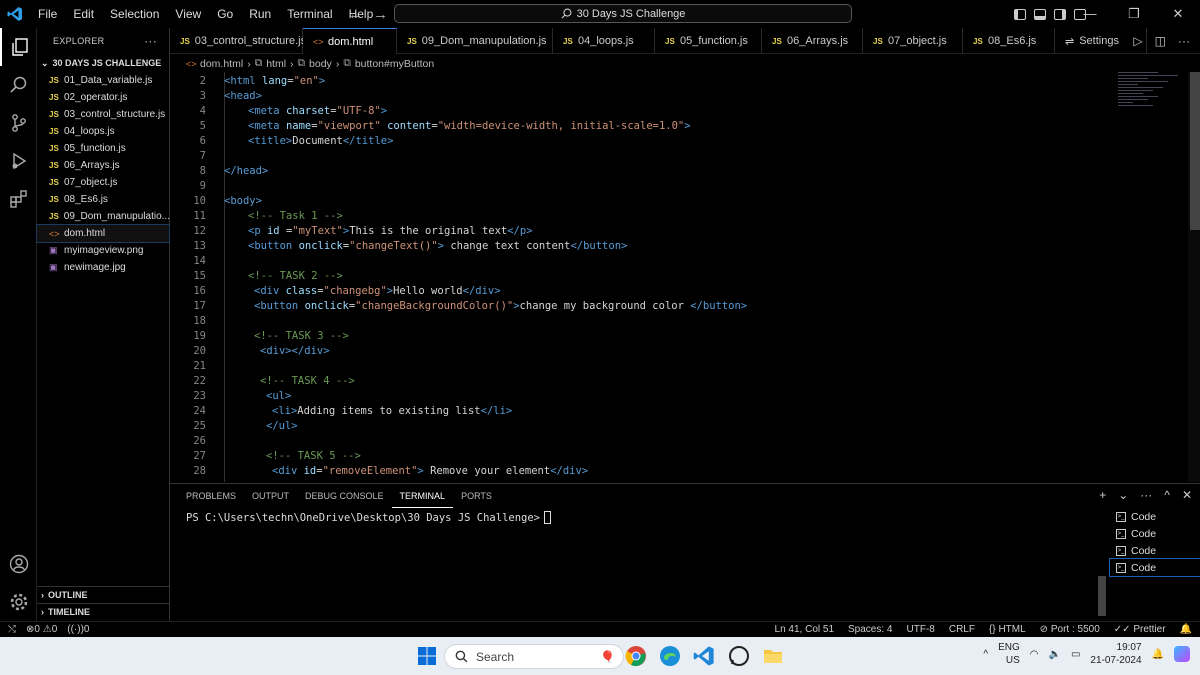  I want to click on clock: 19:07 21-07-2024, so click(1115, 654).